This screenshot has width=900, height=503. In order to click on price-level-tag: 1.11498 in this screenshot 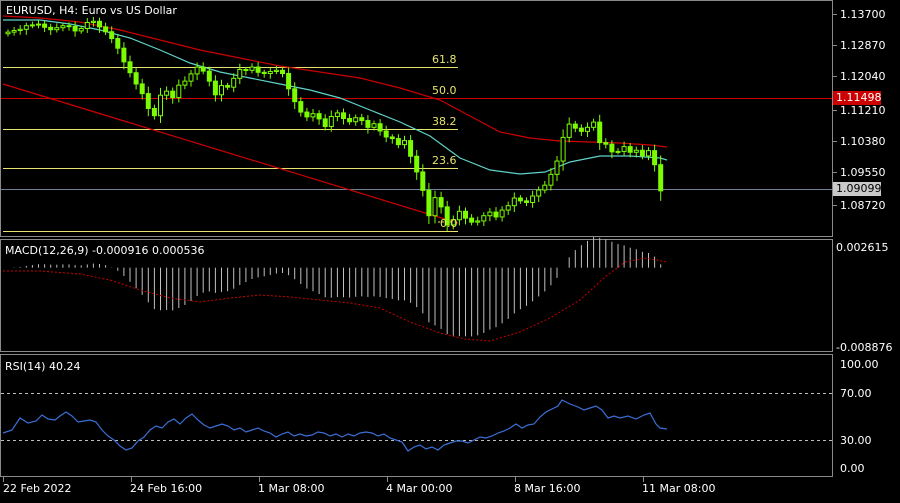, I will do `click(857, 98)`.